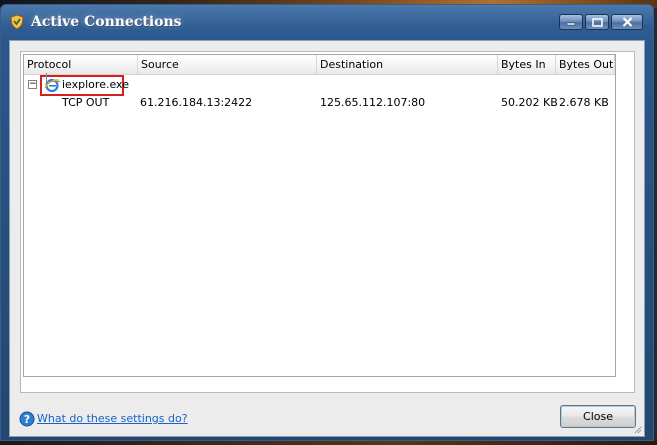 The image size is (657, 445). What do you see at coordinates (598, 416) in the screenshot?
I see `close-button: Close` at bounding box center [598, 416].